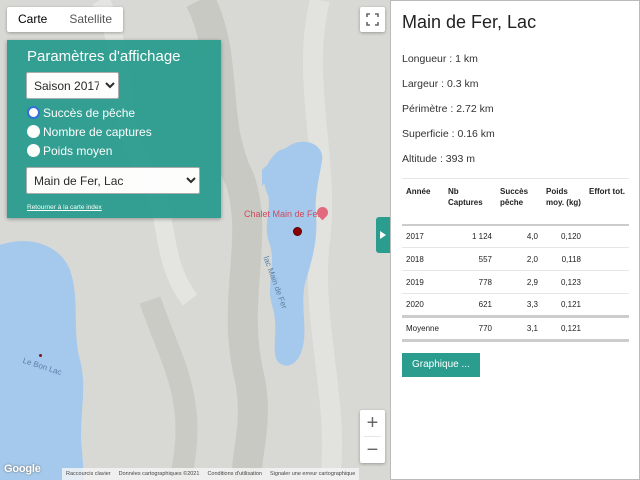 This screenshot has width=640, height=480. I want to click on chevron-right-icon, so click(383, 235).